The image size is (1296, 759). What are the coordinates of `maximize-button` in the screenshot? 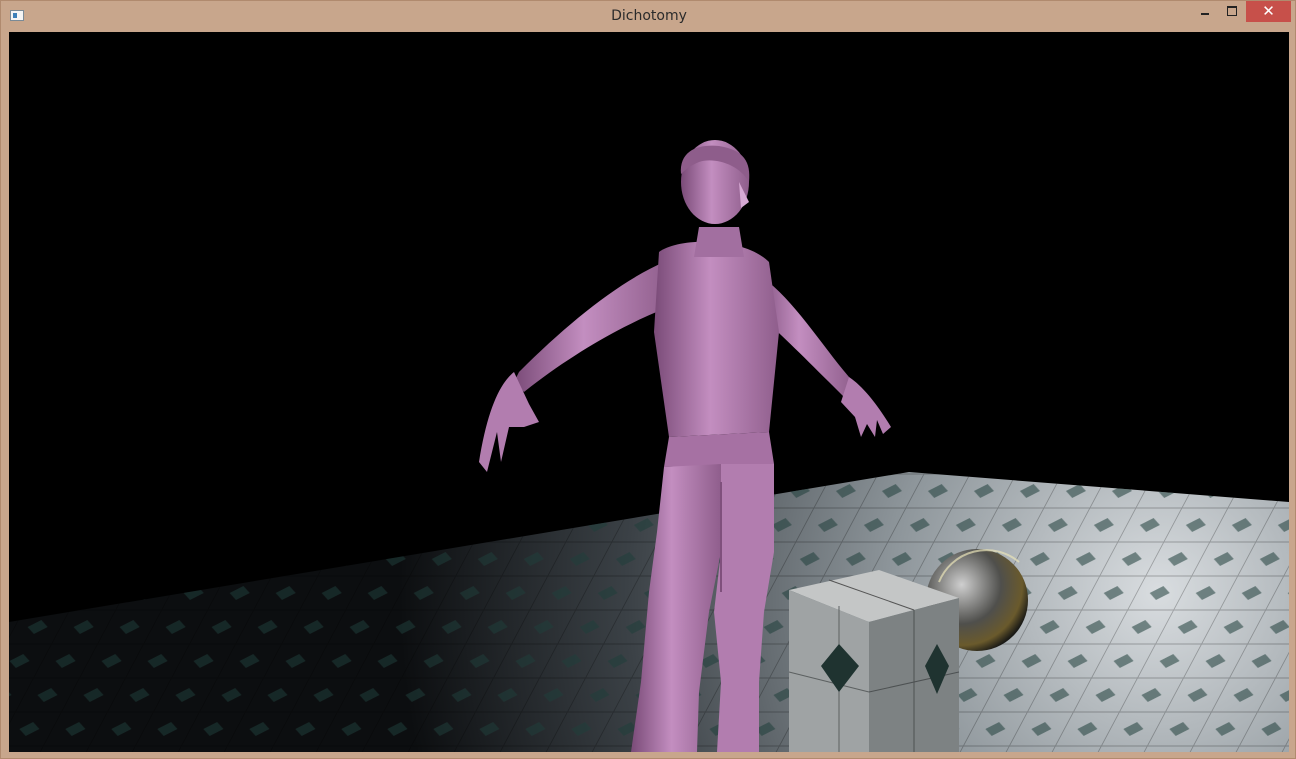 It's located at (1232, 11).